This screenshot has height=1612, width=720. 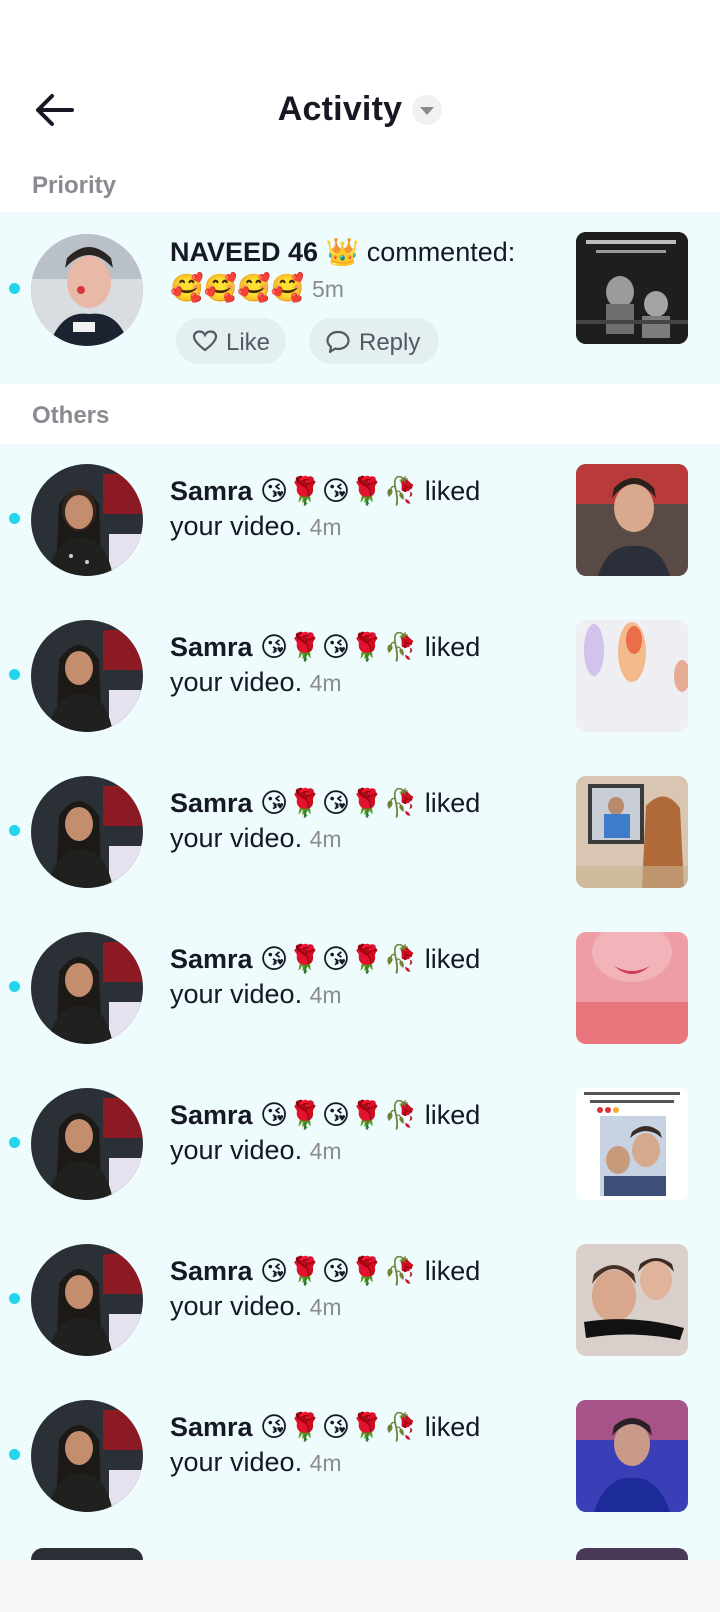 What do you see at coordinates (374, 341) in the screenshot?
I see `reply-button: Reply` at bounding box center [374, 341].